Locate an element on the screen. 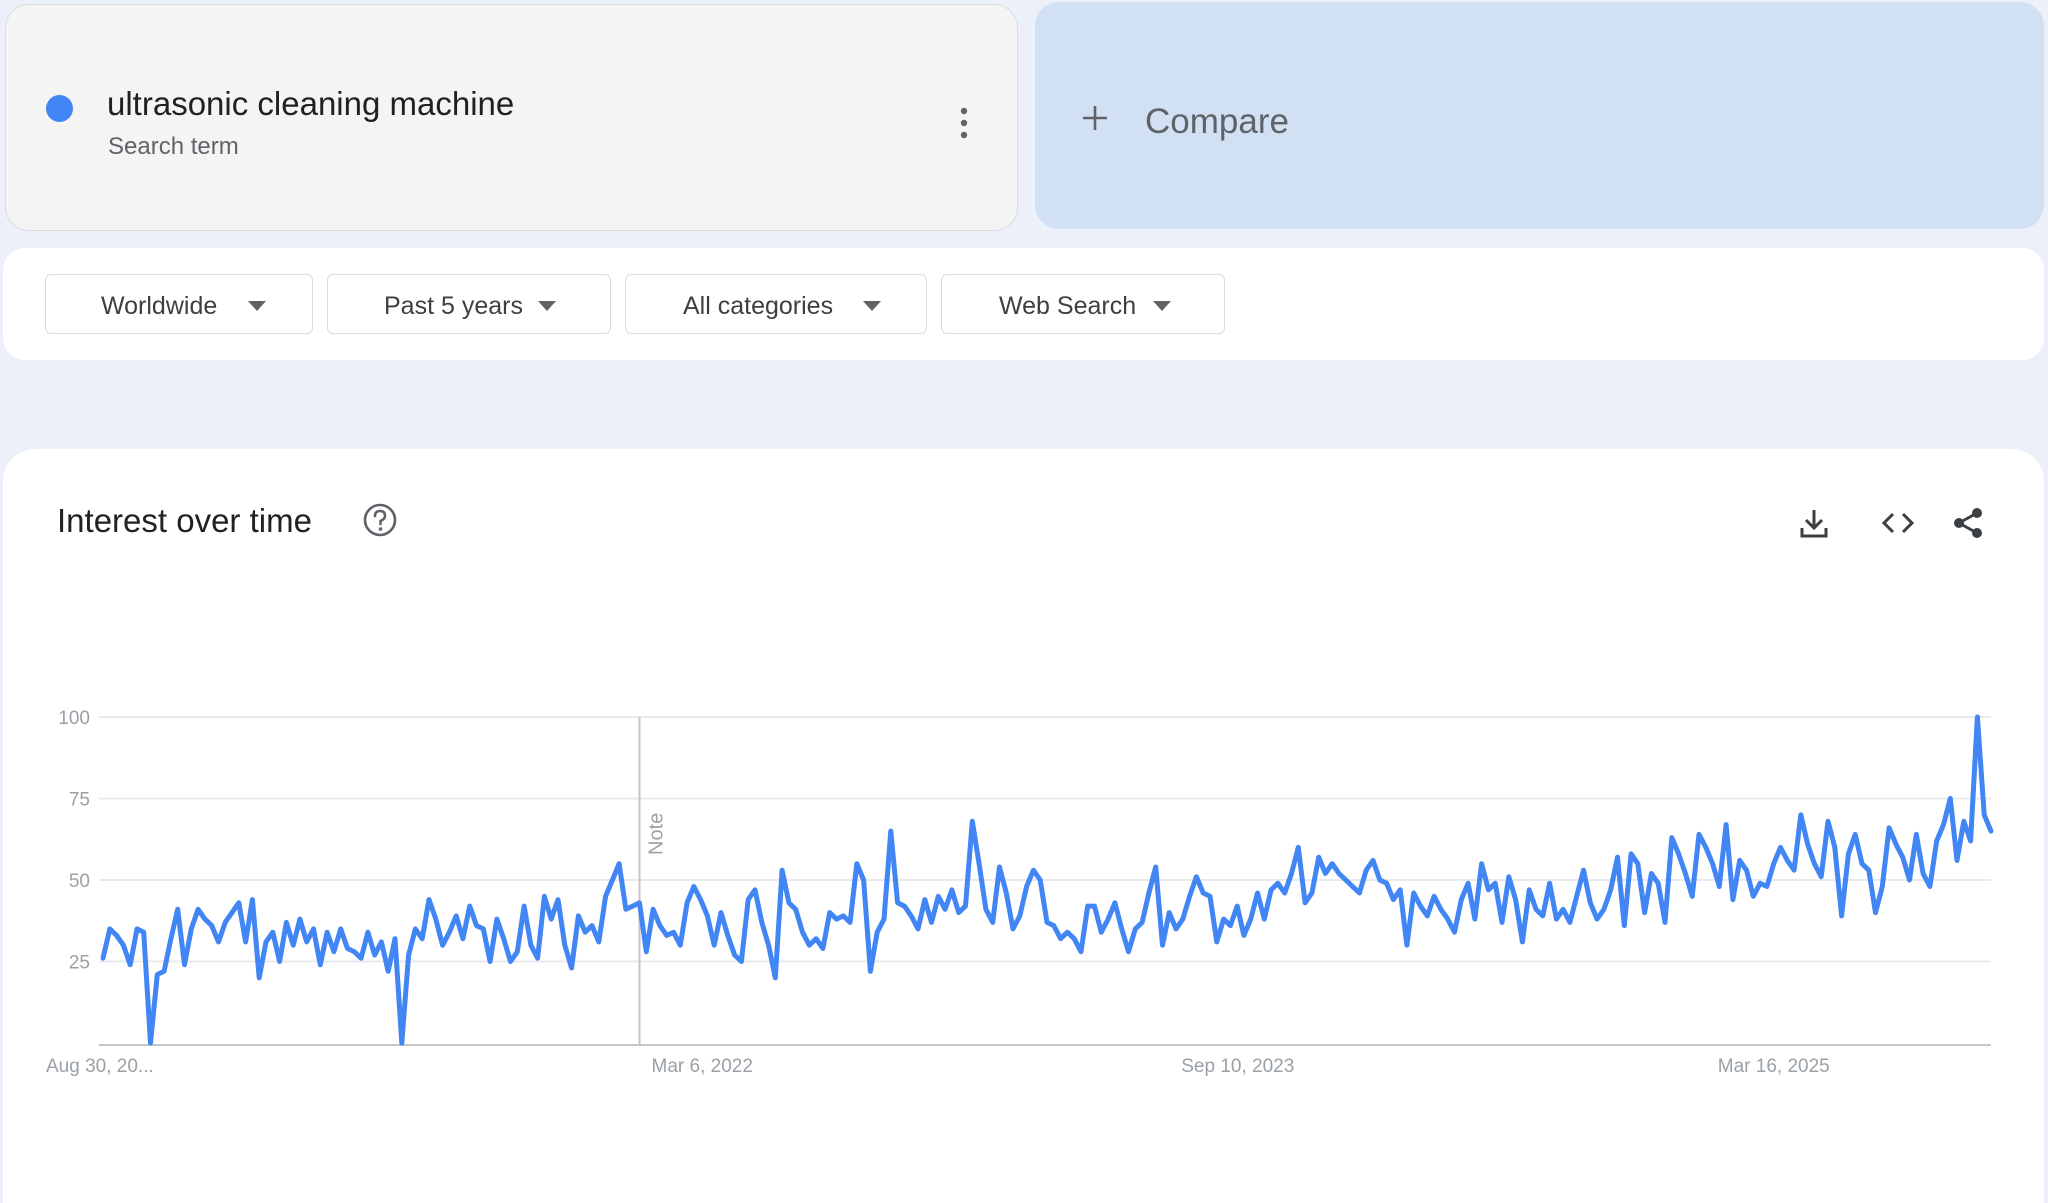 The height and width of the screenshot is (1203, 2048). x-tick-label: Sep 10, 2023 is located at coordinates (1237, 1066).